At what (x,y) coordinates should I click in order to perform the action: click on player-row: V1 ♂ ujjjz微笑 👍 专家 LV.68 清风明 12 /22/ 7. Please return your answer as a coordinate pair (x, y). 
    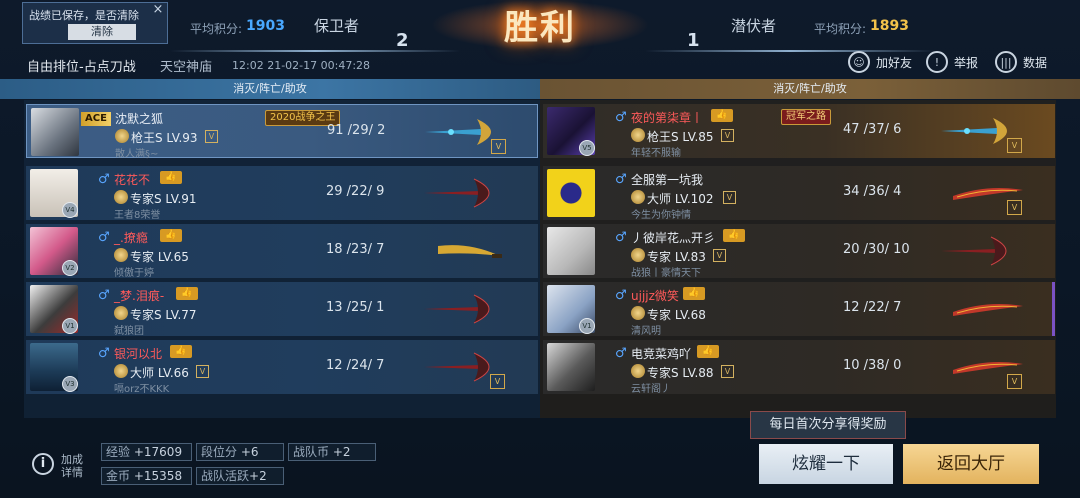
    Looking at the image, I should click on (799, 309).